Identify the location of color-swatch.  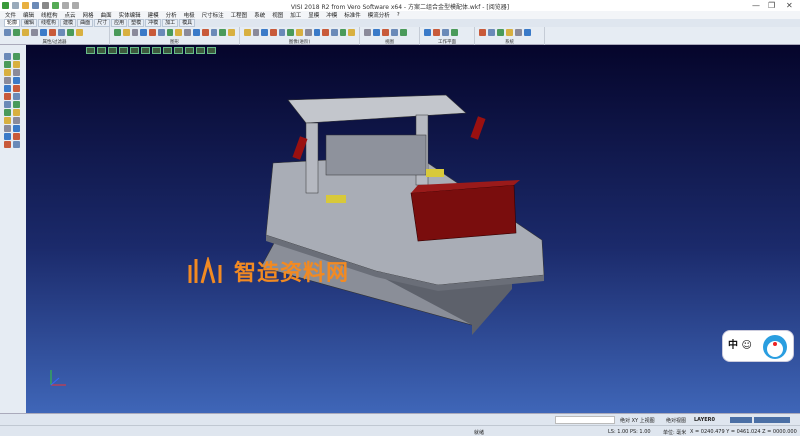
(741, 420).